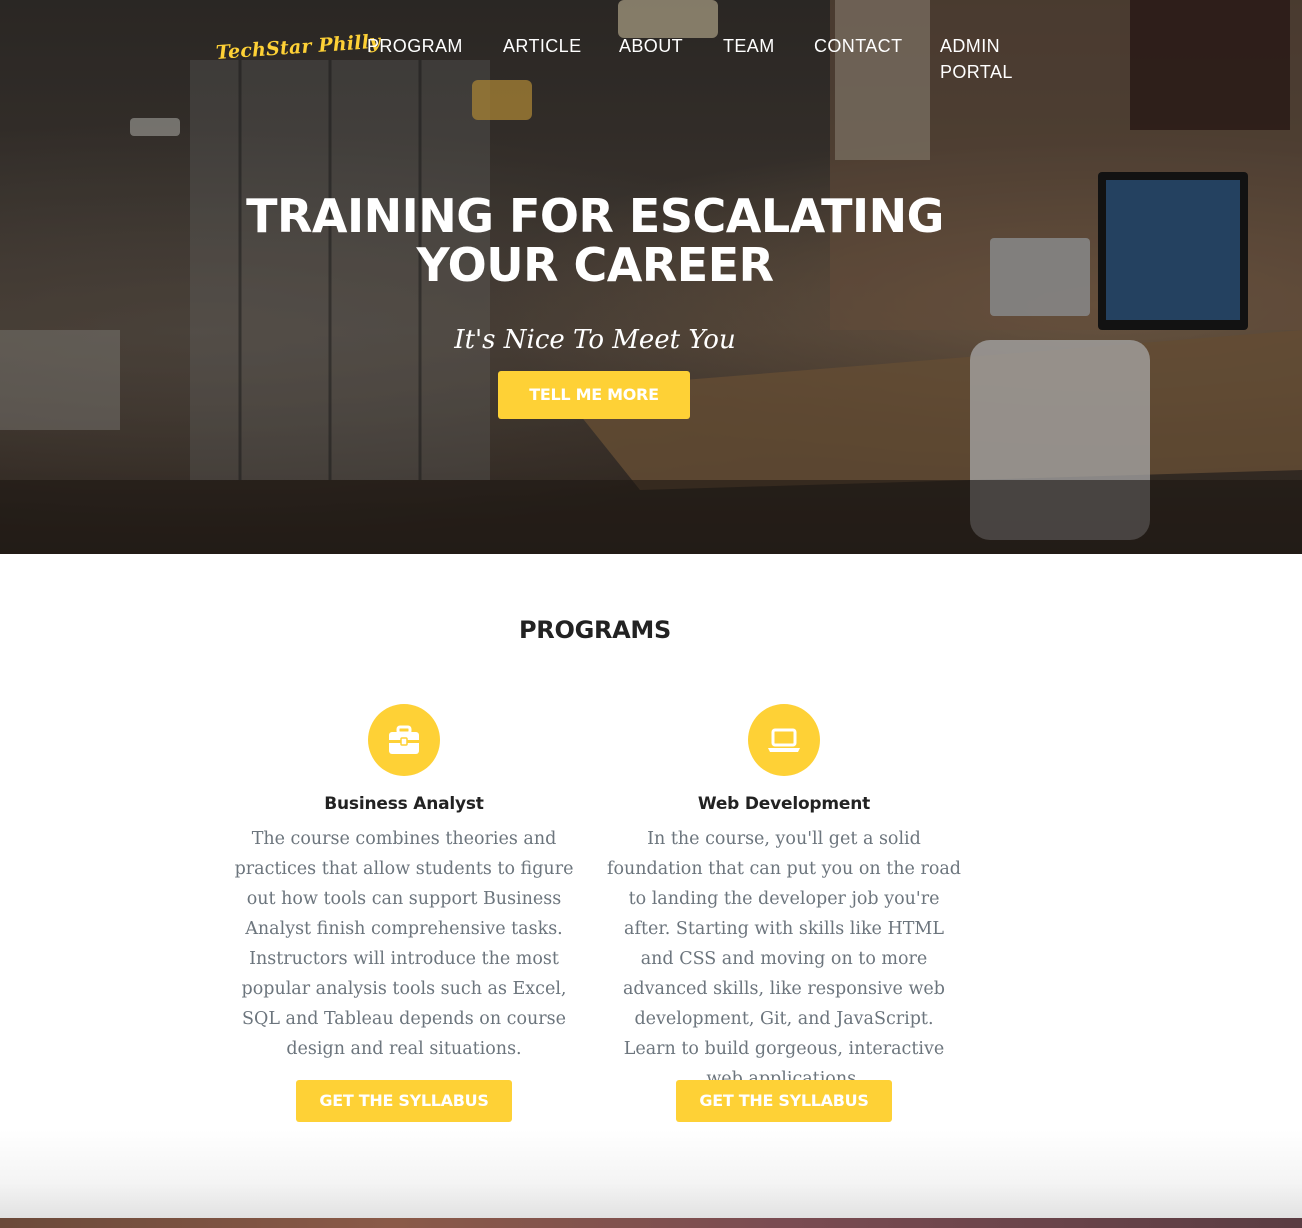 The height and width of the screenshot is (1228, 1302). Describe the element at coordinates (594, 395) in the screenshot. I see `tell-me-more-button: TELL ME MORE` at that location.